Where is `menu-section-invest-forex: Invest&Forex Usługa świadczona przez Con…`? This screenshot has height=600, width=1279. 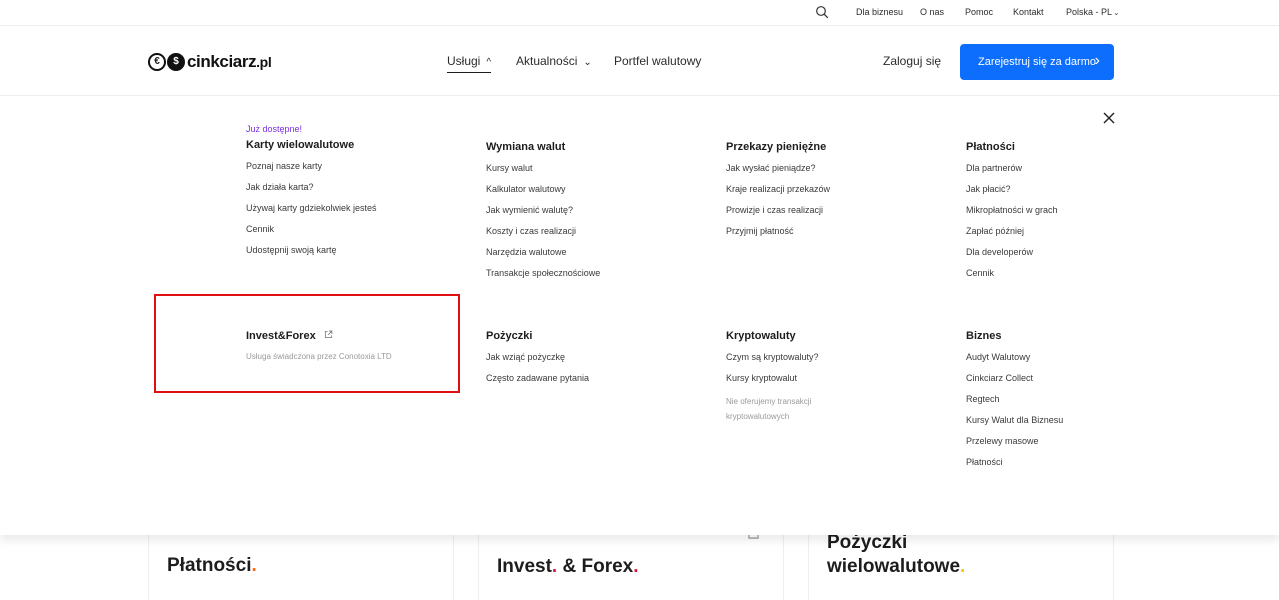
menu-section-invest-forex: Invest&Forex Usługa świadczona przez Con… is located at coordinates (356, 345).